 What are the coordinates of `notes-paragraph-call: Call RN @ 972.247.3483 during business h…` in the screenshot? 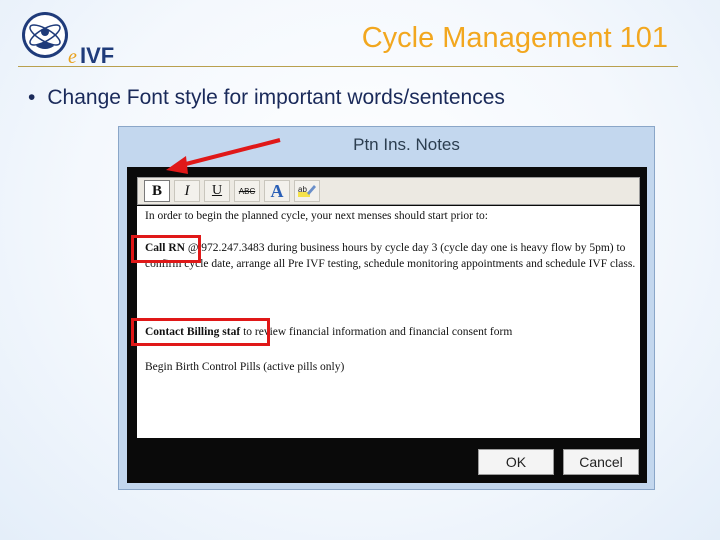 It's located at (392, 256).